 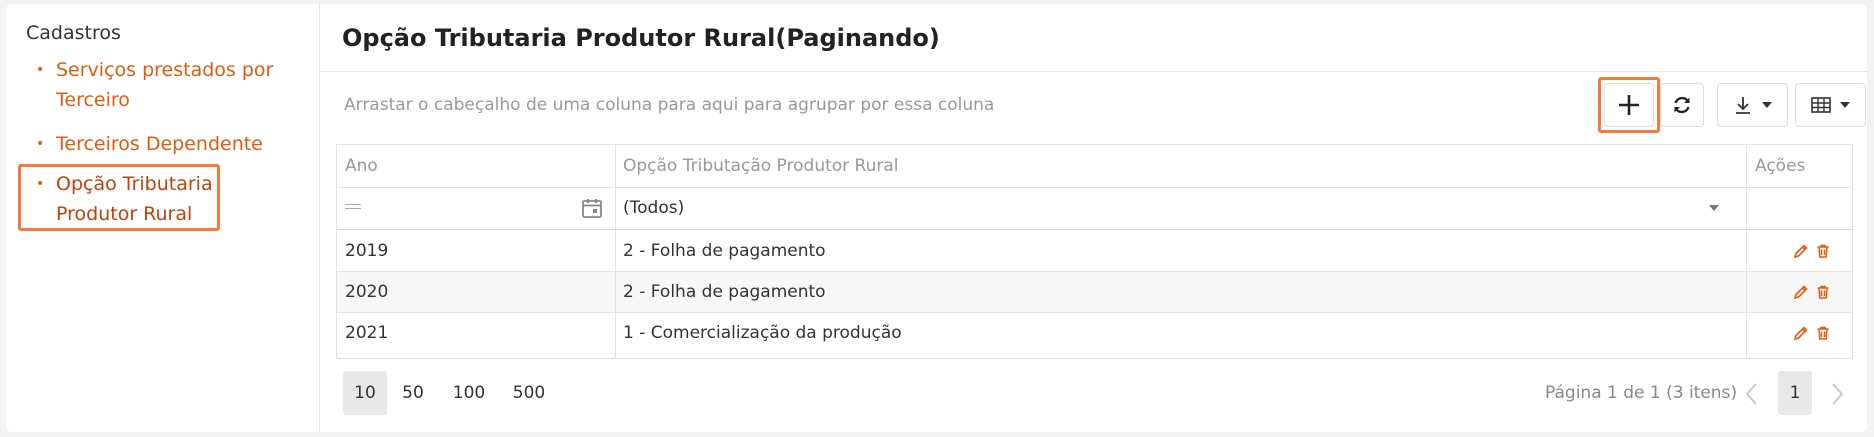 What do you see at coordinates (367, 251) in the screenshot?
I see `cell-ano: 2019` at bounding box center [367, 251].